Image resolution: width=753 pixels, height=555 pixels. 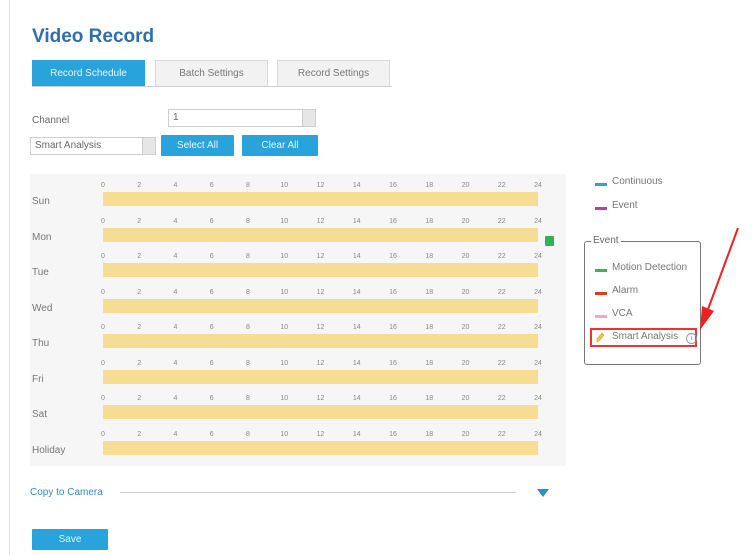 I want to click on pencil-icon, so click(x=600, y=337).